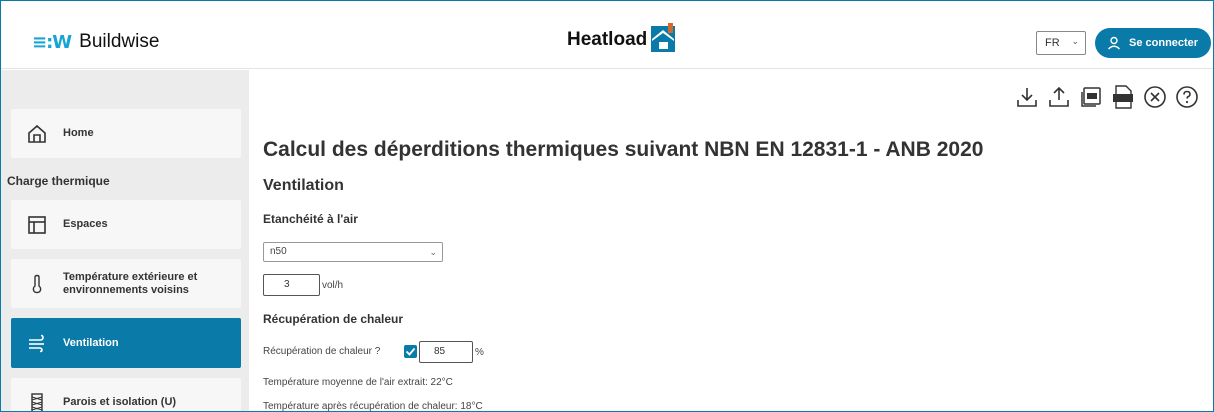 This screenshot has height=412, width=1214. I want to click on home-icon, so click(37, 133).